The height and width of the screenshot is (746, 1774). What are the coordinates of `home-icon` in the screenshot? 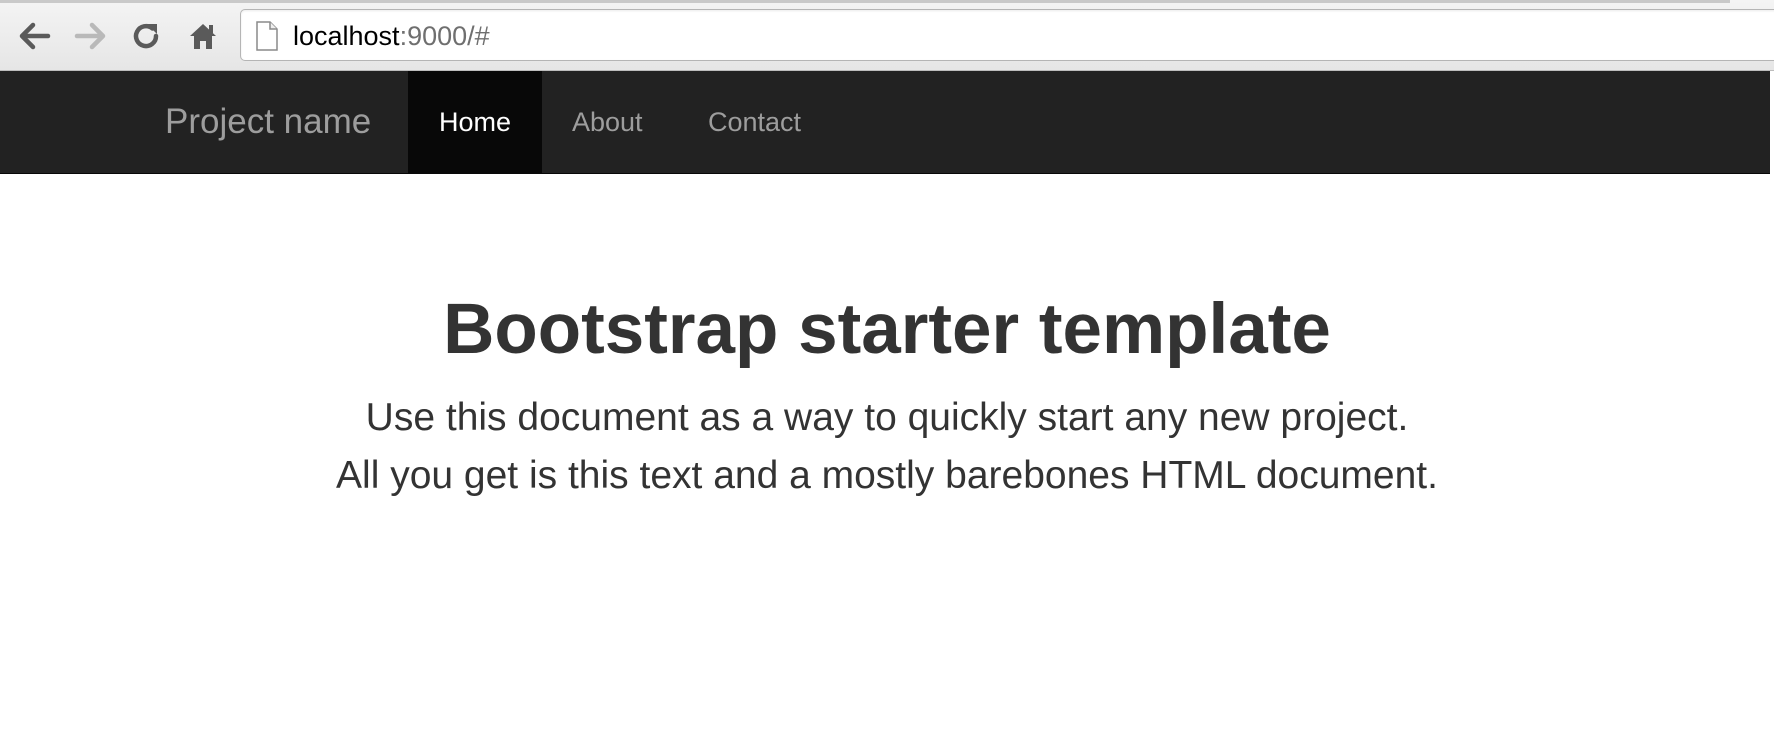 It's located at (203, 36).